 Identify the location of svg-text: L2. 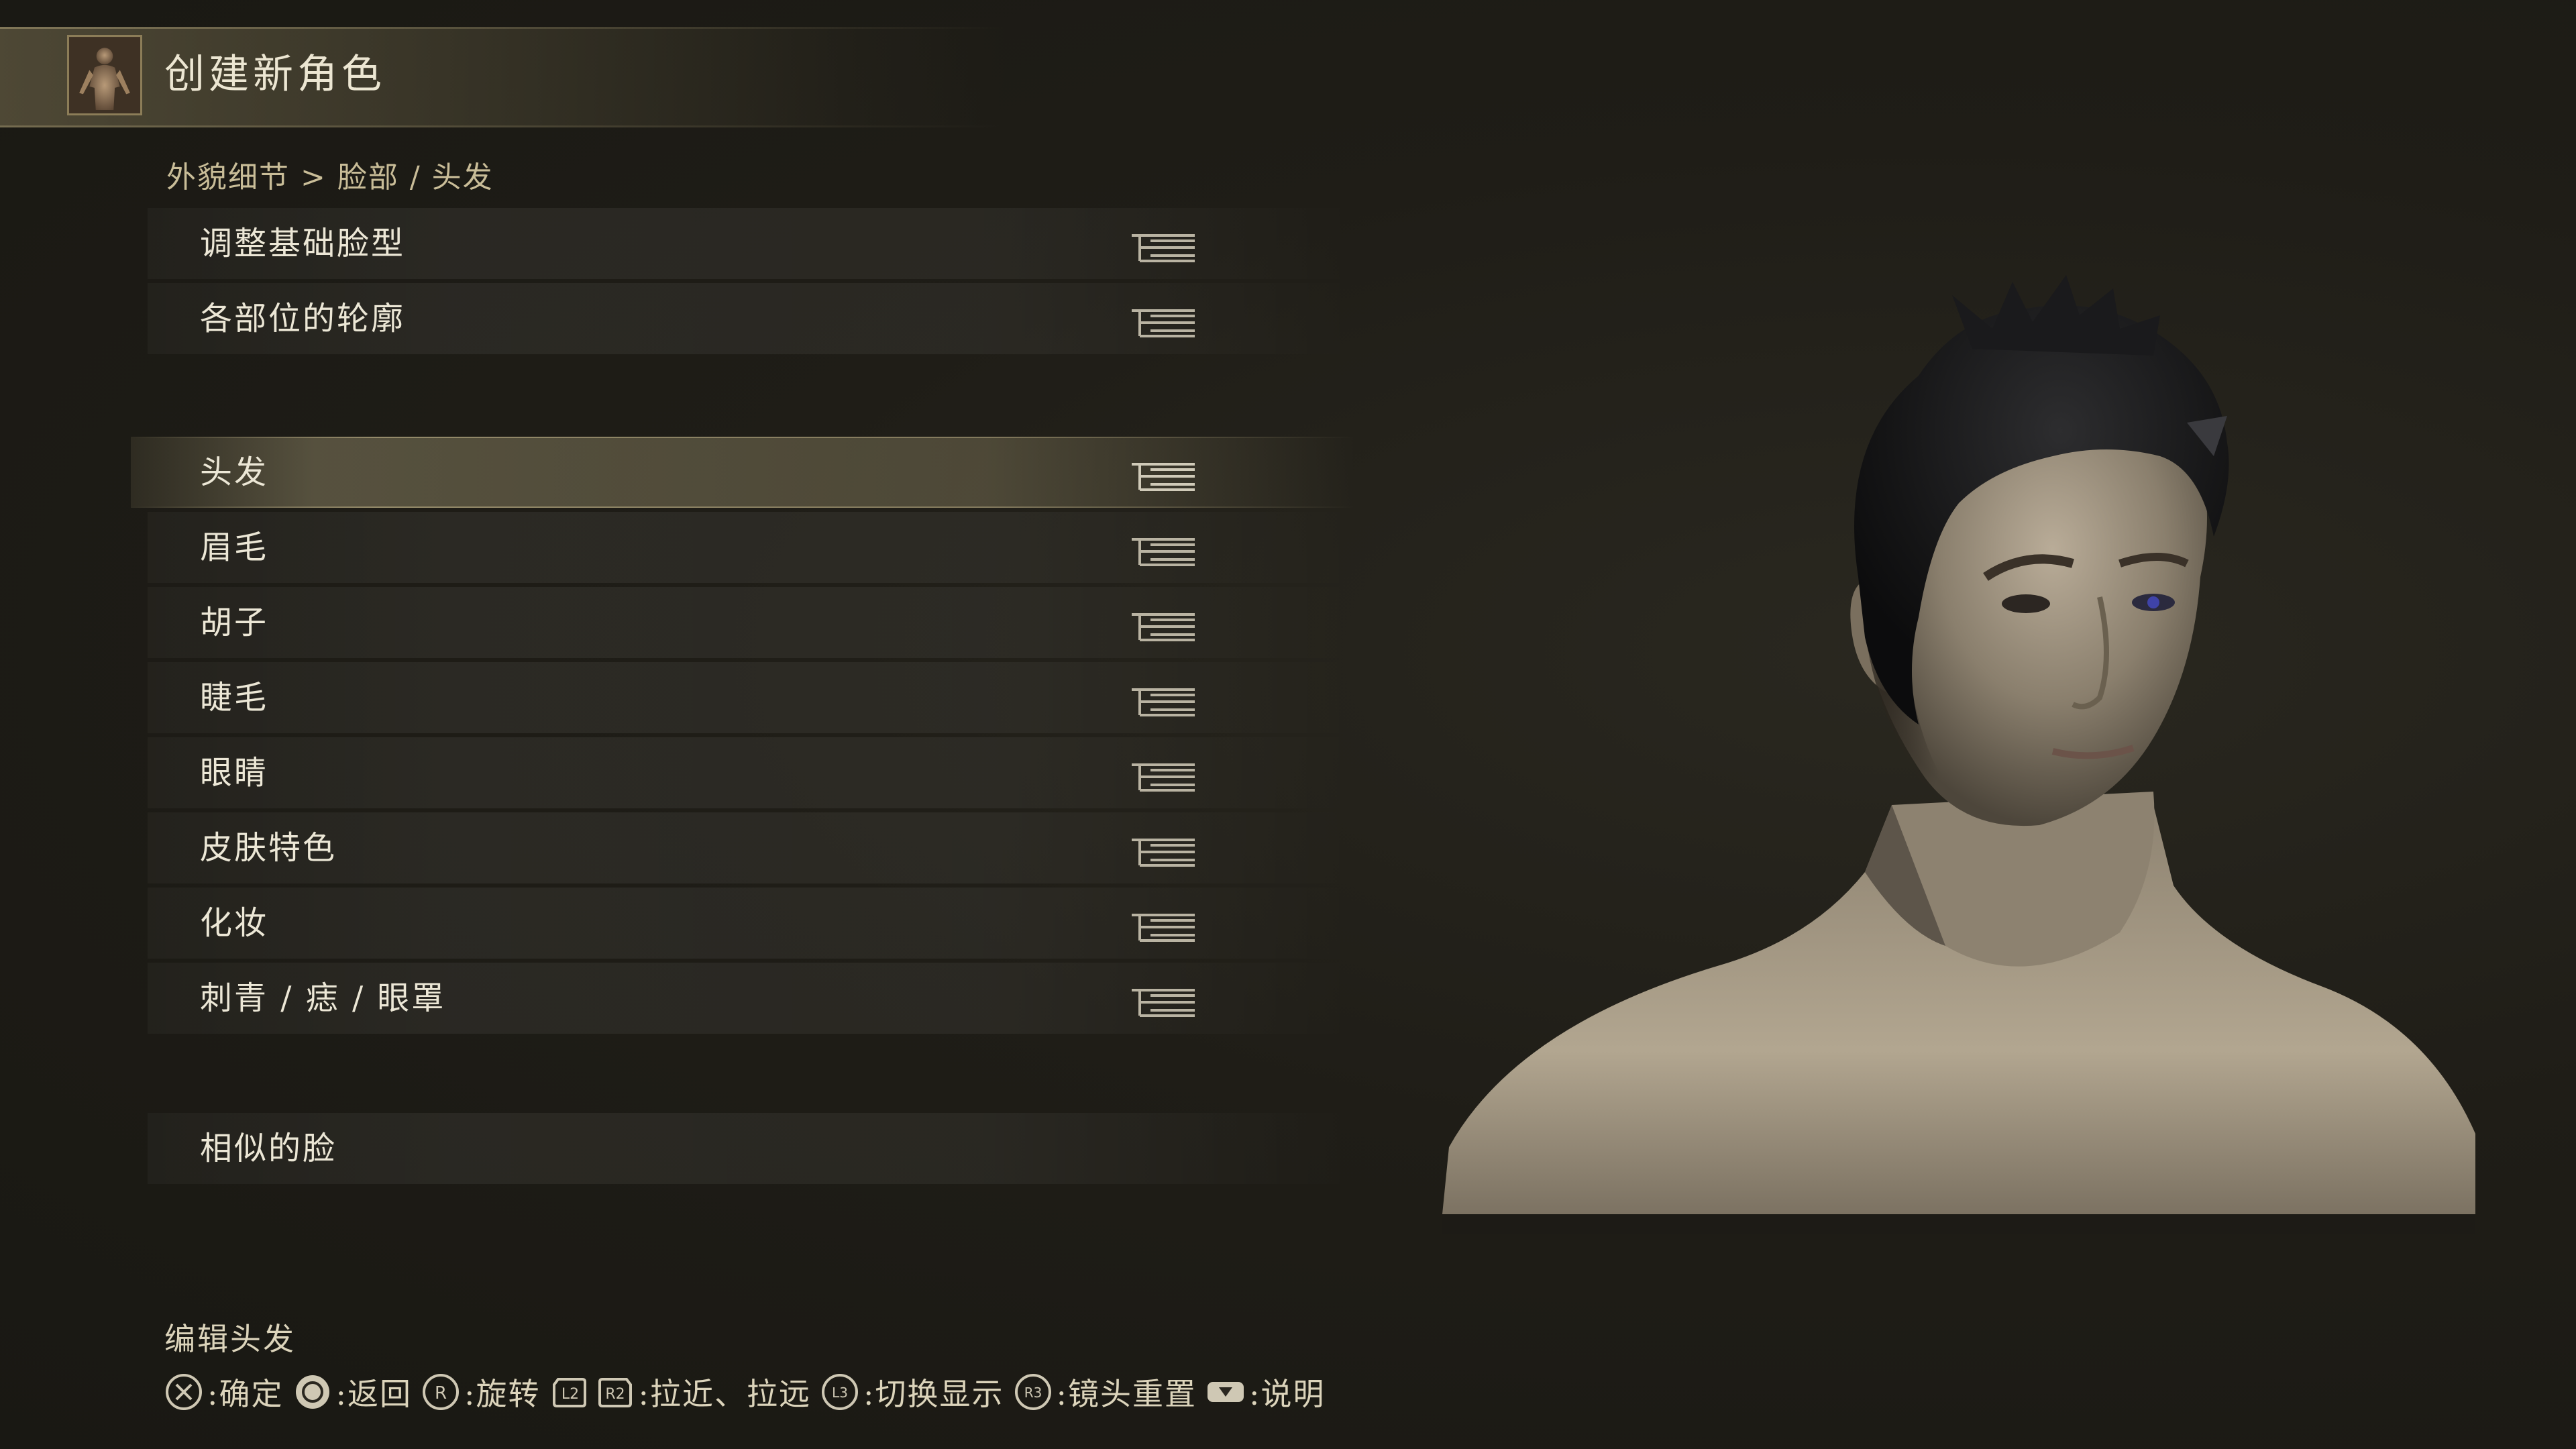
(569, 1394).